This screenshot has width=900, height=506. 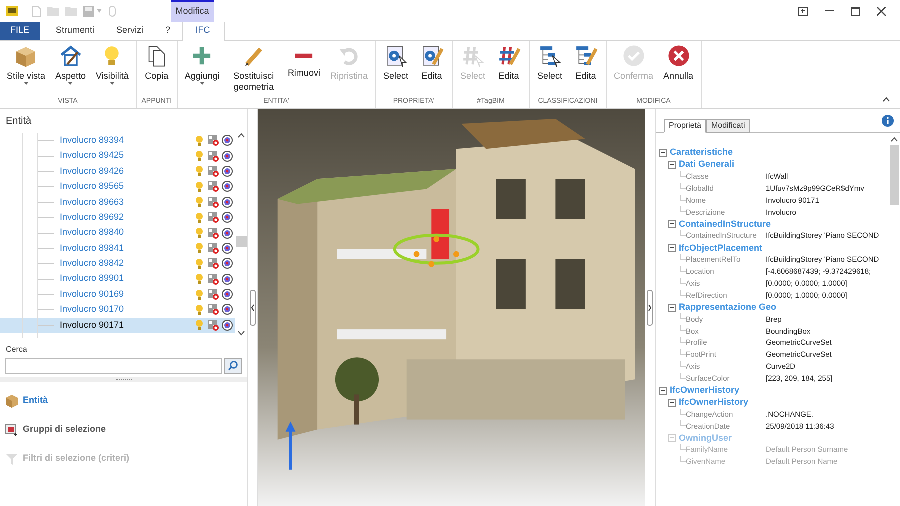 I want to click on panel-section-button: Entità, so click(x=123, y=400).